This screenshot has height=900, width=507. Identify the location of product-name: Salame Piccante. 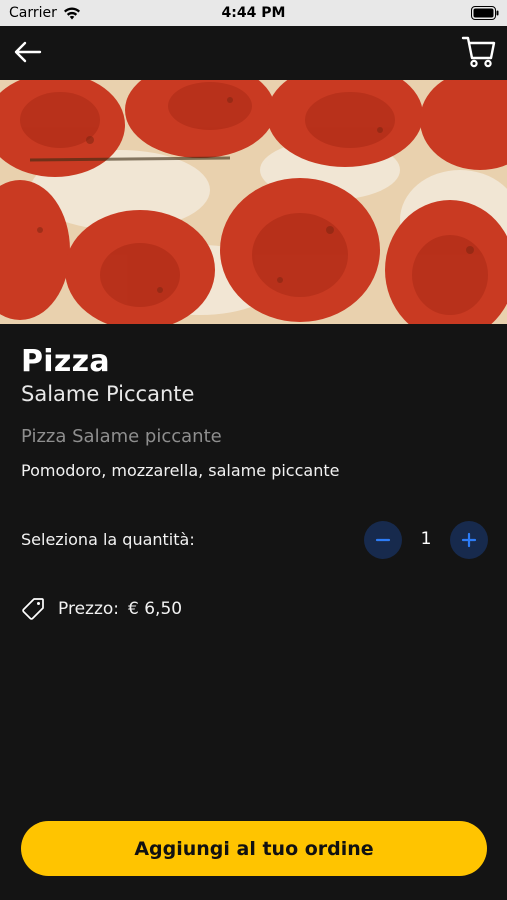
(108, 394).